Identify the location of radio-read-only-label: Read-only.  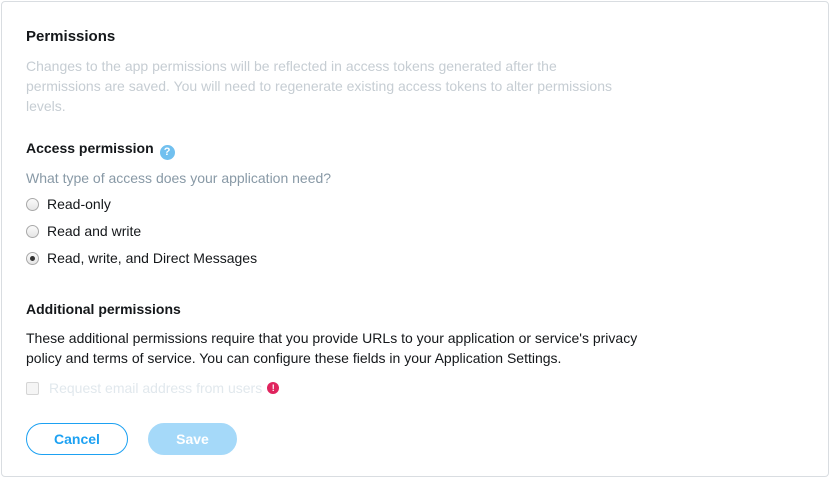
(79, 204).